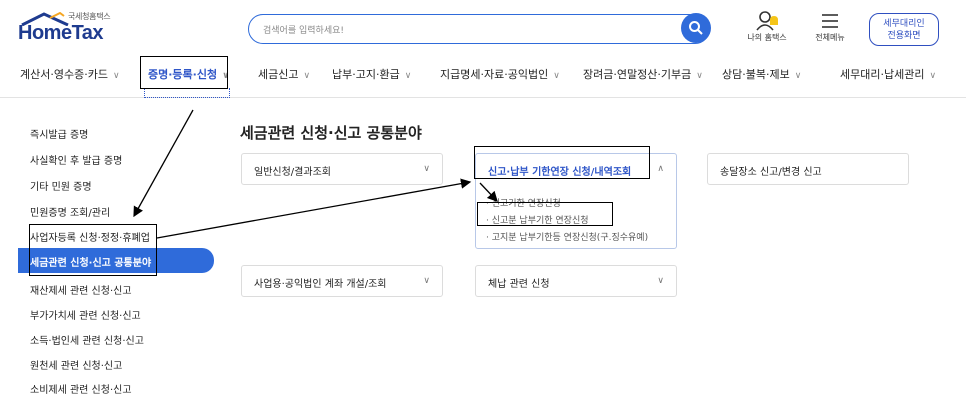 This screenshot has height=403, width=966. Describe the element at coordinates (315, 174) in the screenshot. I see `annotation-arrows` at that location.